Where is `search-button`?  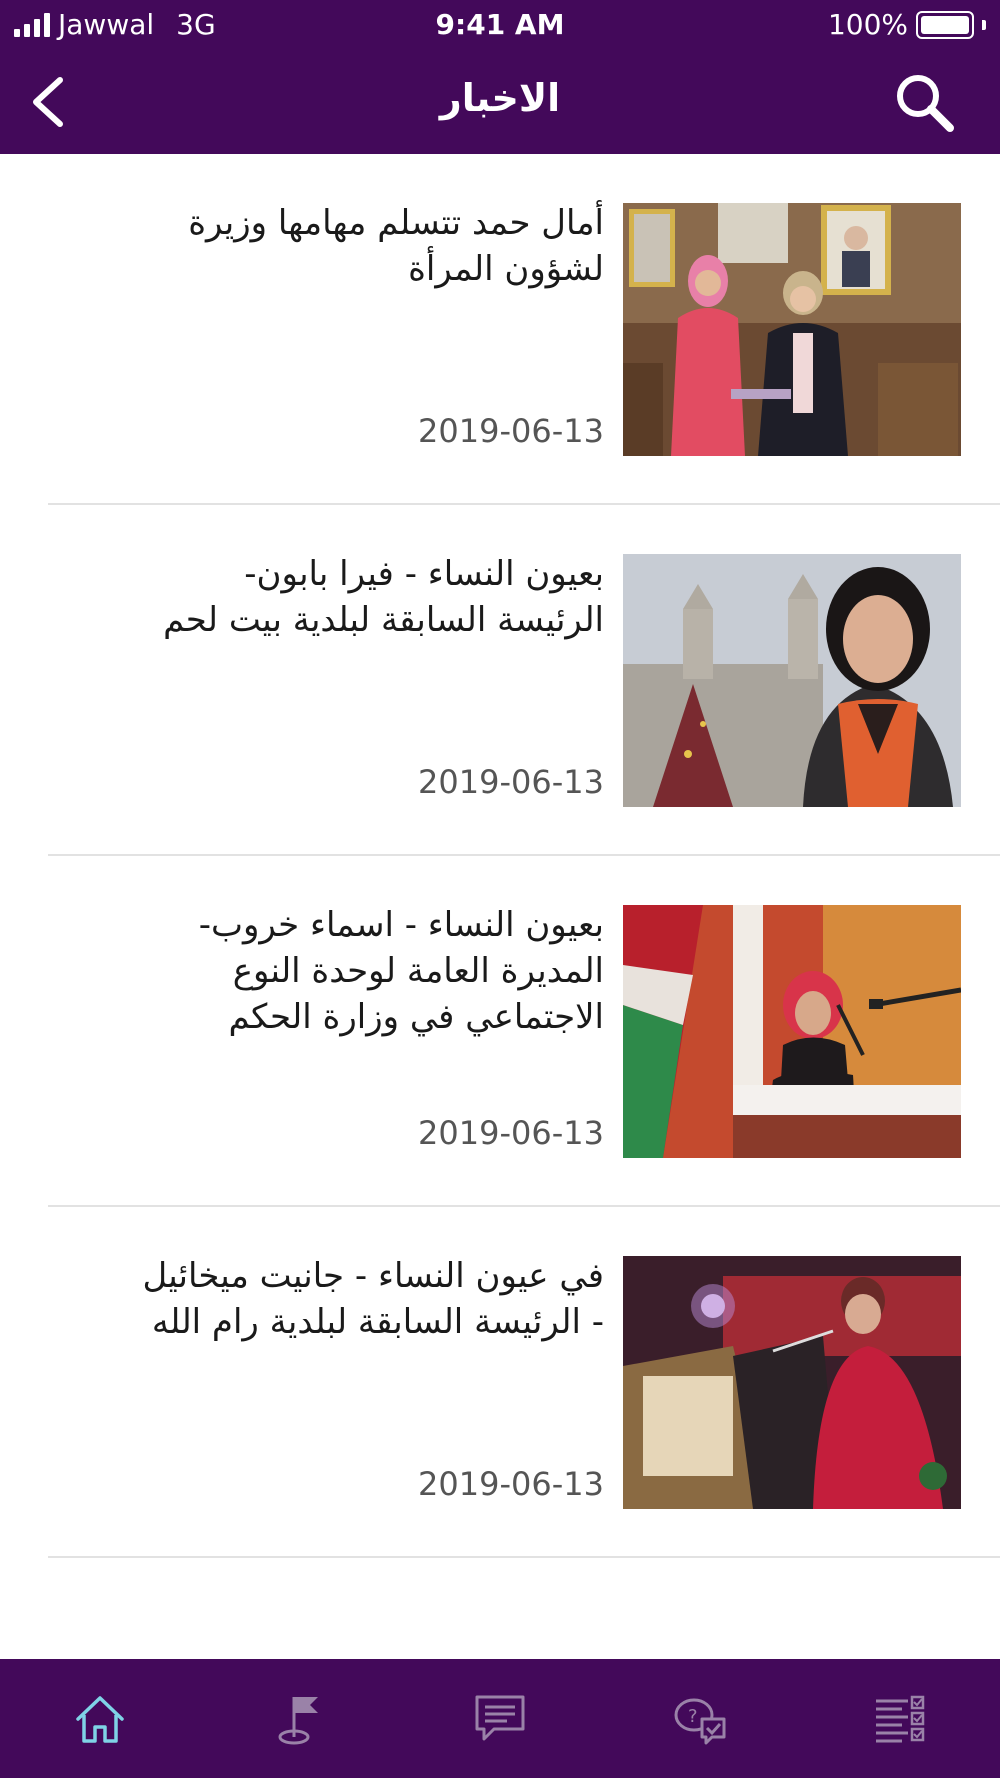 search-button is located at coordinates (924, 102).